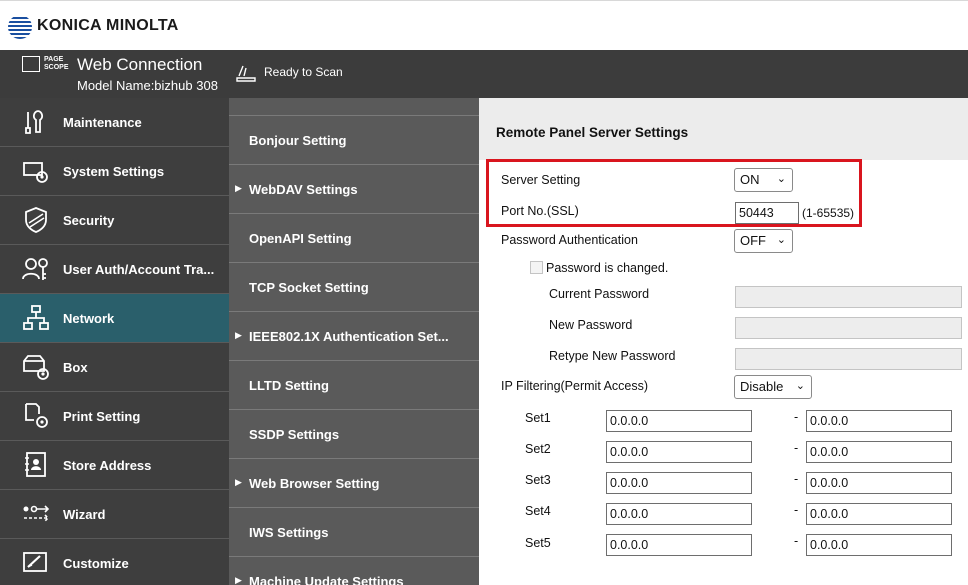 This screenshot has width=968, height=585. I want to click on submenu-item-label: SSDP Settings, so click(294, 434).